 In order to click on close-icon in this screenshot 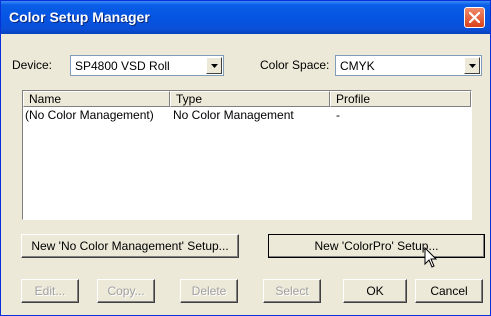, I will do `click(474, 17)`.